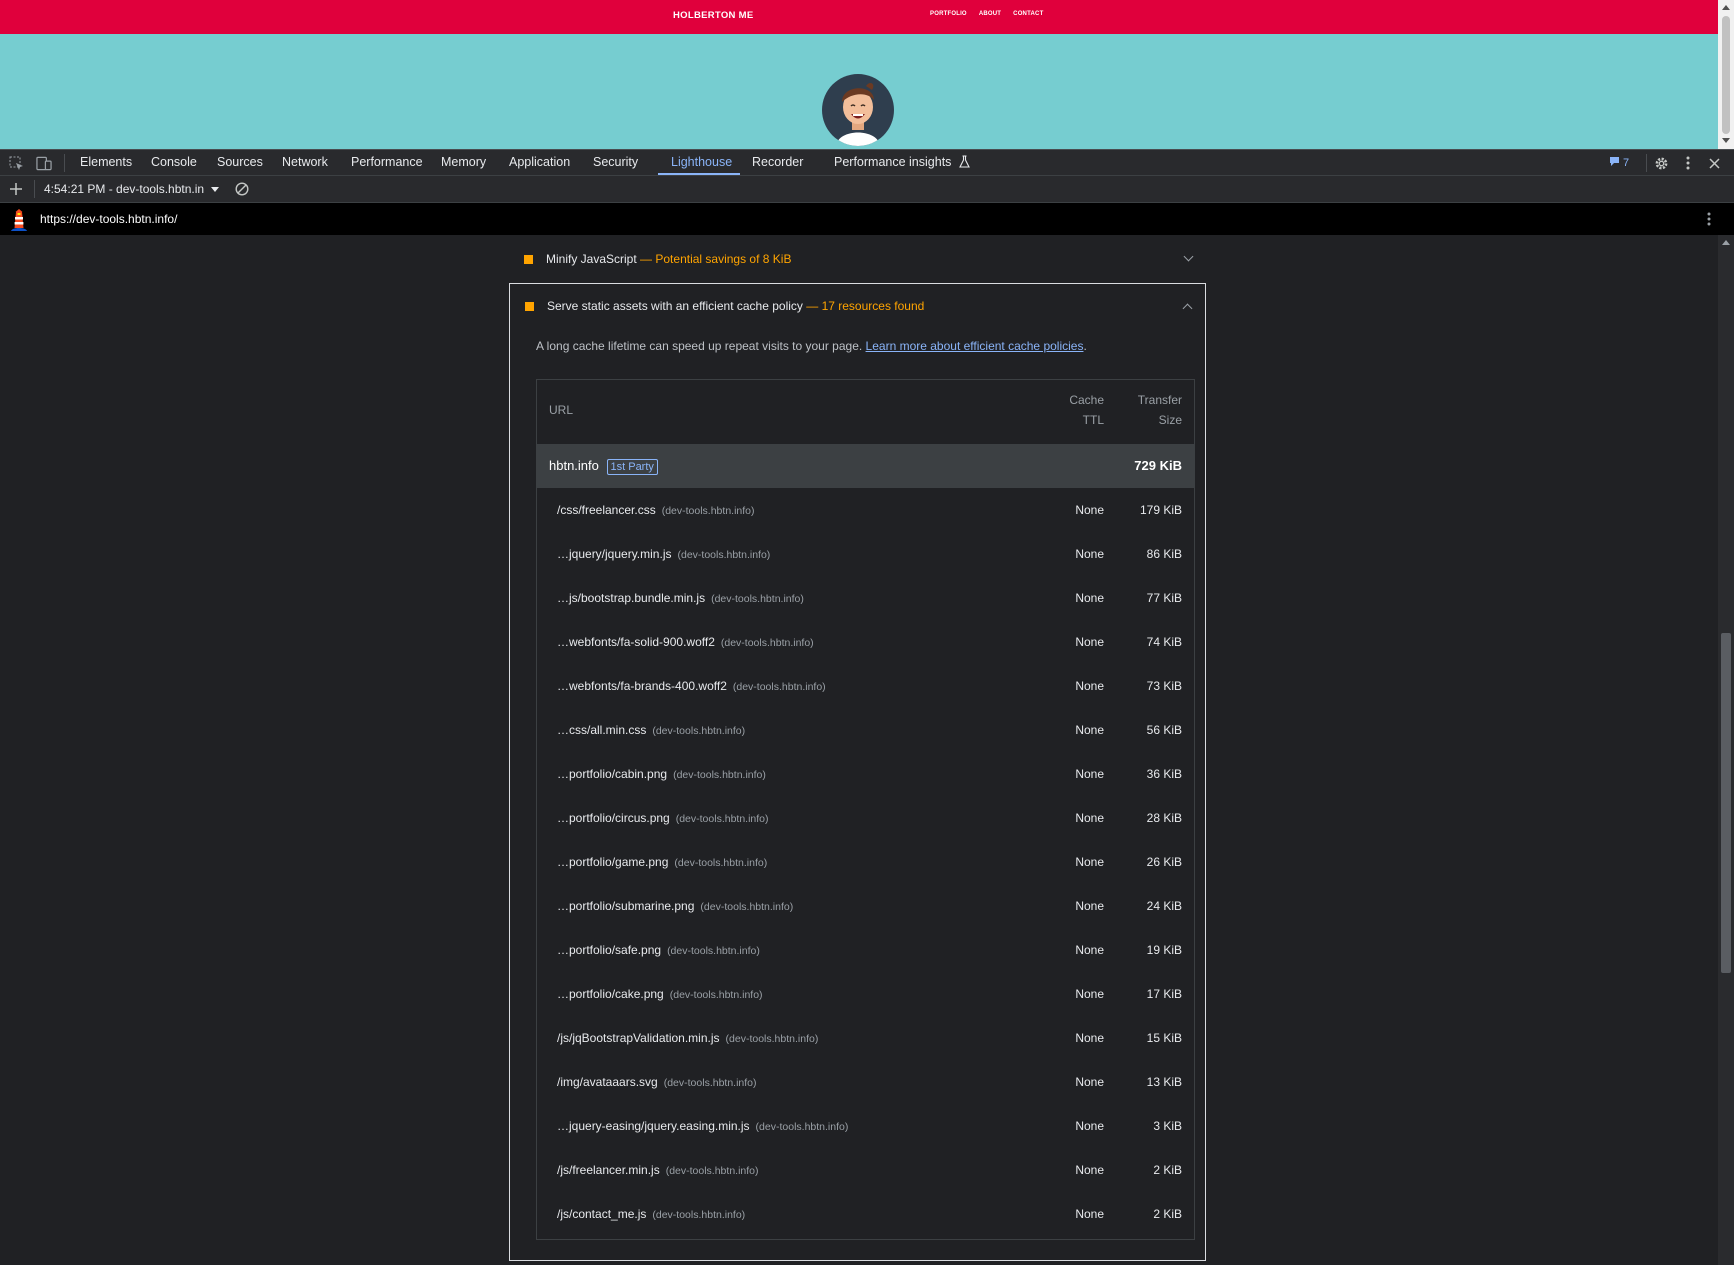  What do you see at coordinates (387, 162) in the screenshot?
I see `tab-performance: Performance` at bounding box center [387, 162].